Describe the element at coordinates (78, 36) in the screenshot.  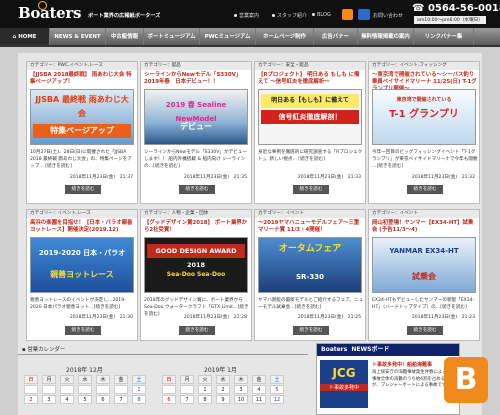
I see `nav-news-event: NEWS & EVENT` at that location.